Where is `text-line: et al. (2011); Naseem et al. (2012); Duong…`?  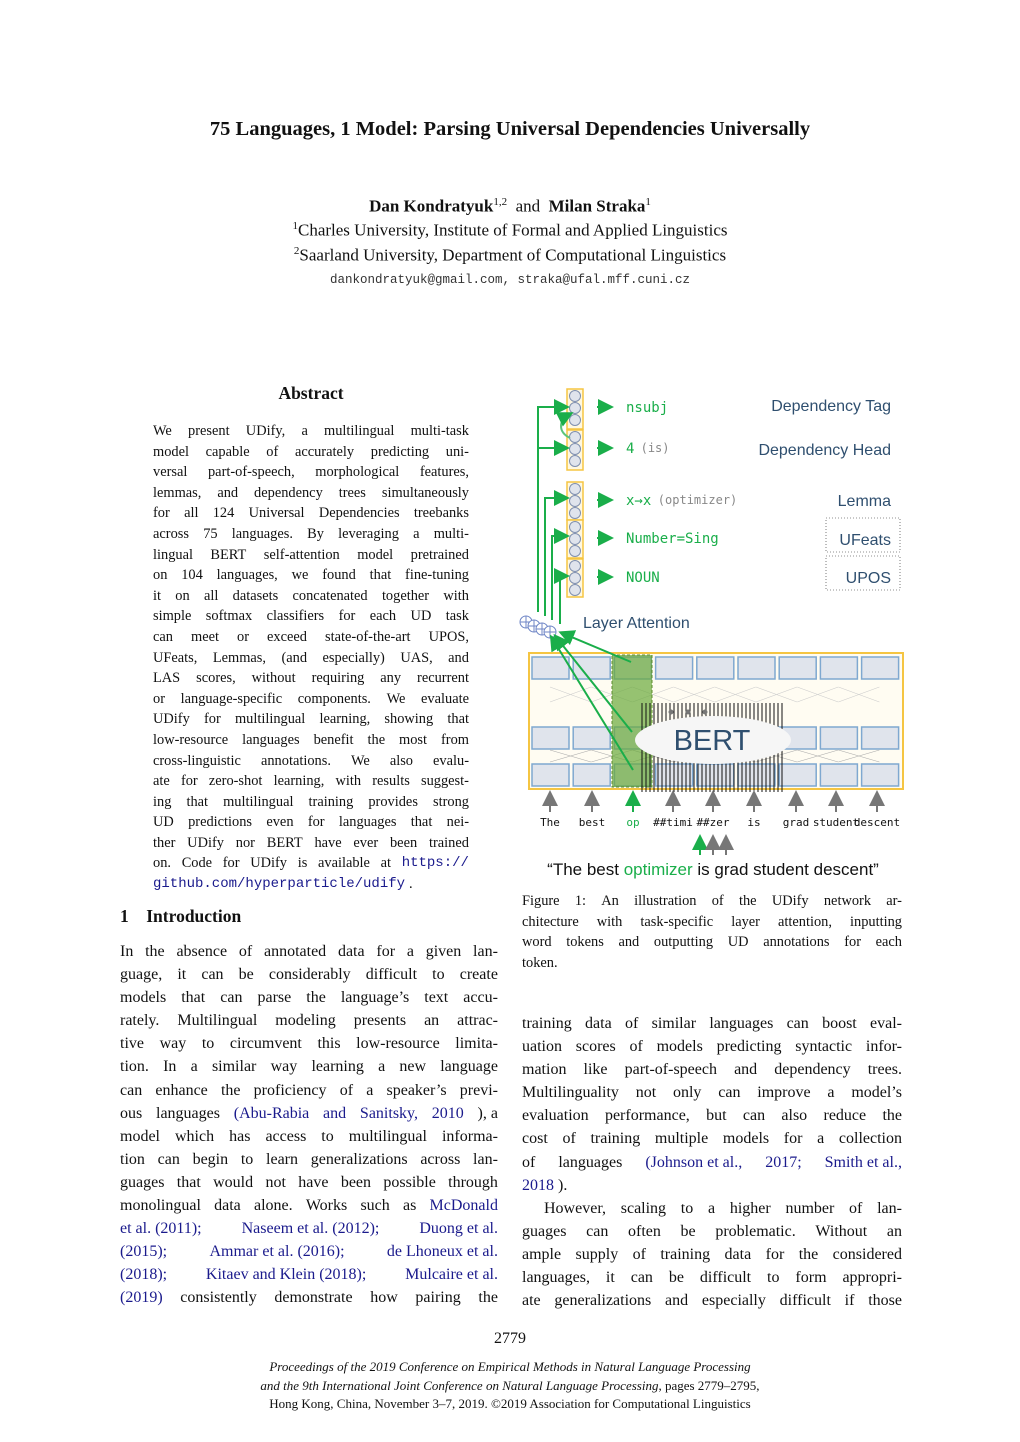
text-line: et al. (2011); Naseem et al. (2012); Duong… is located at coordinates (309, 1228).